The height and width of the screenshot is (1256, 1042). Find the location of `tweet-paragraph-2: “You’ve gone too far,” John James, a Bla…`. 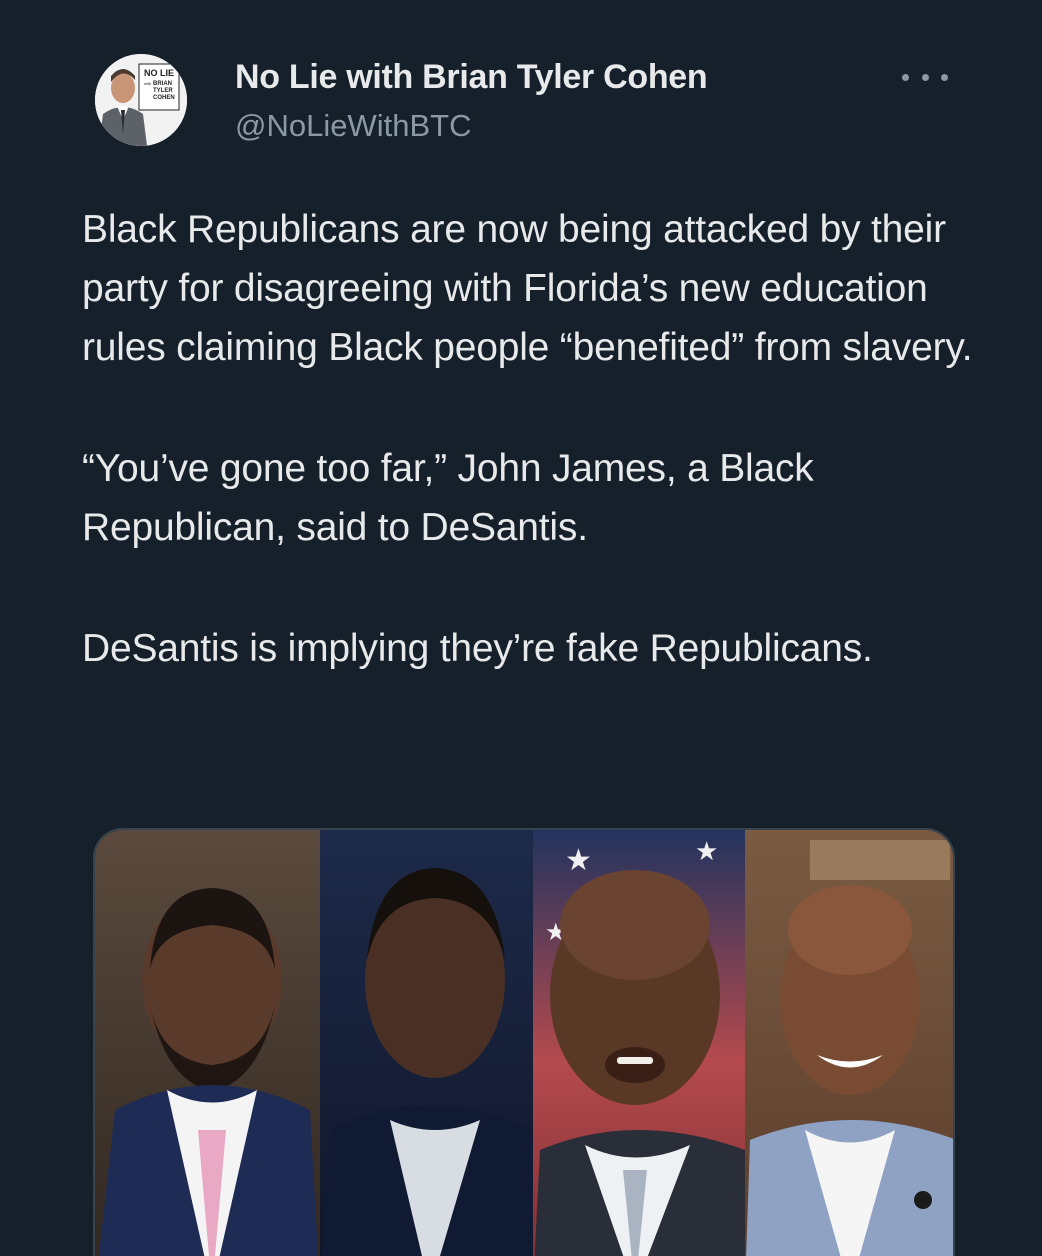

tweet-paragraph-2: “You’ve gone too far,” John James, a Bla… is located at coordinates (448, 498).